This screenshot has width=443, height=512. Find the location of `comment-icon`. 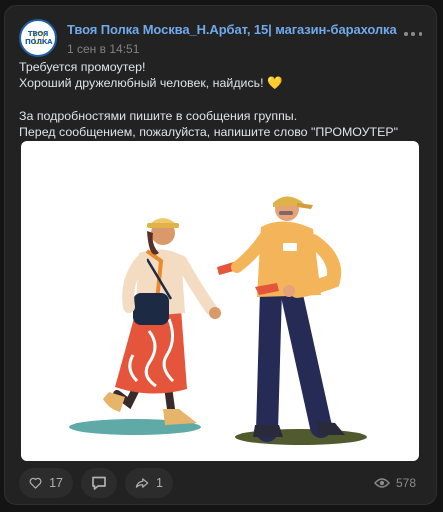

comment-icon is located at coordinates (99, 483).